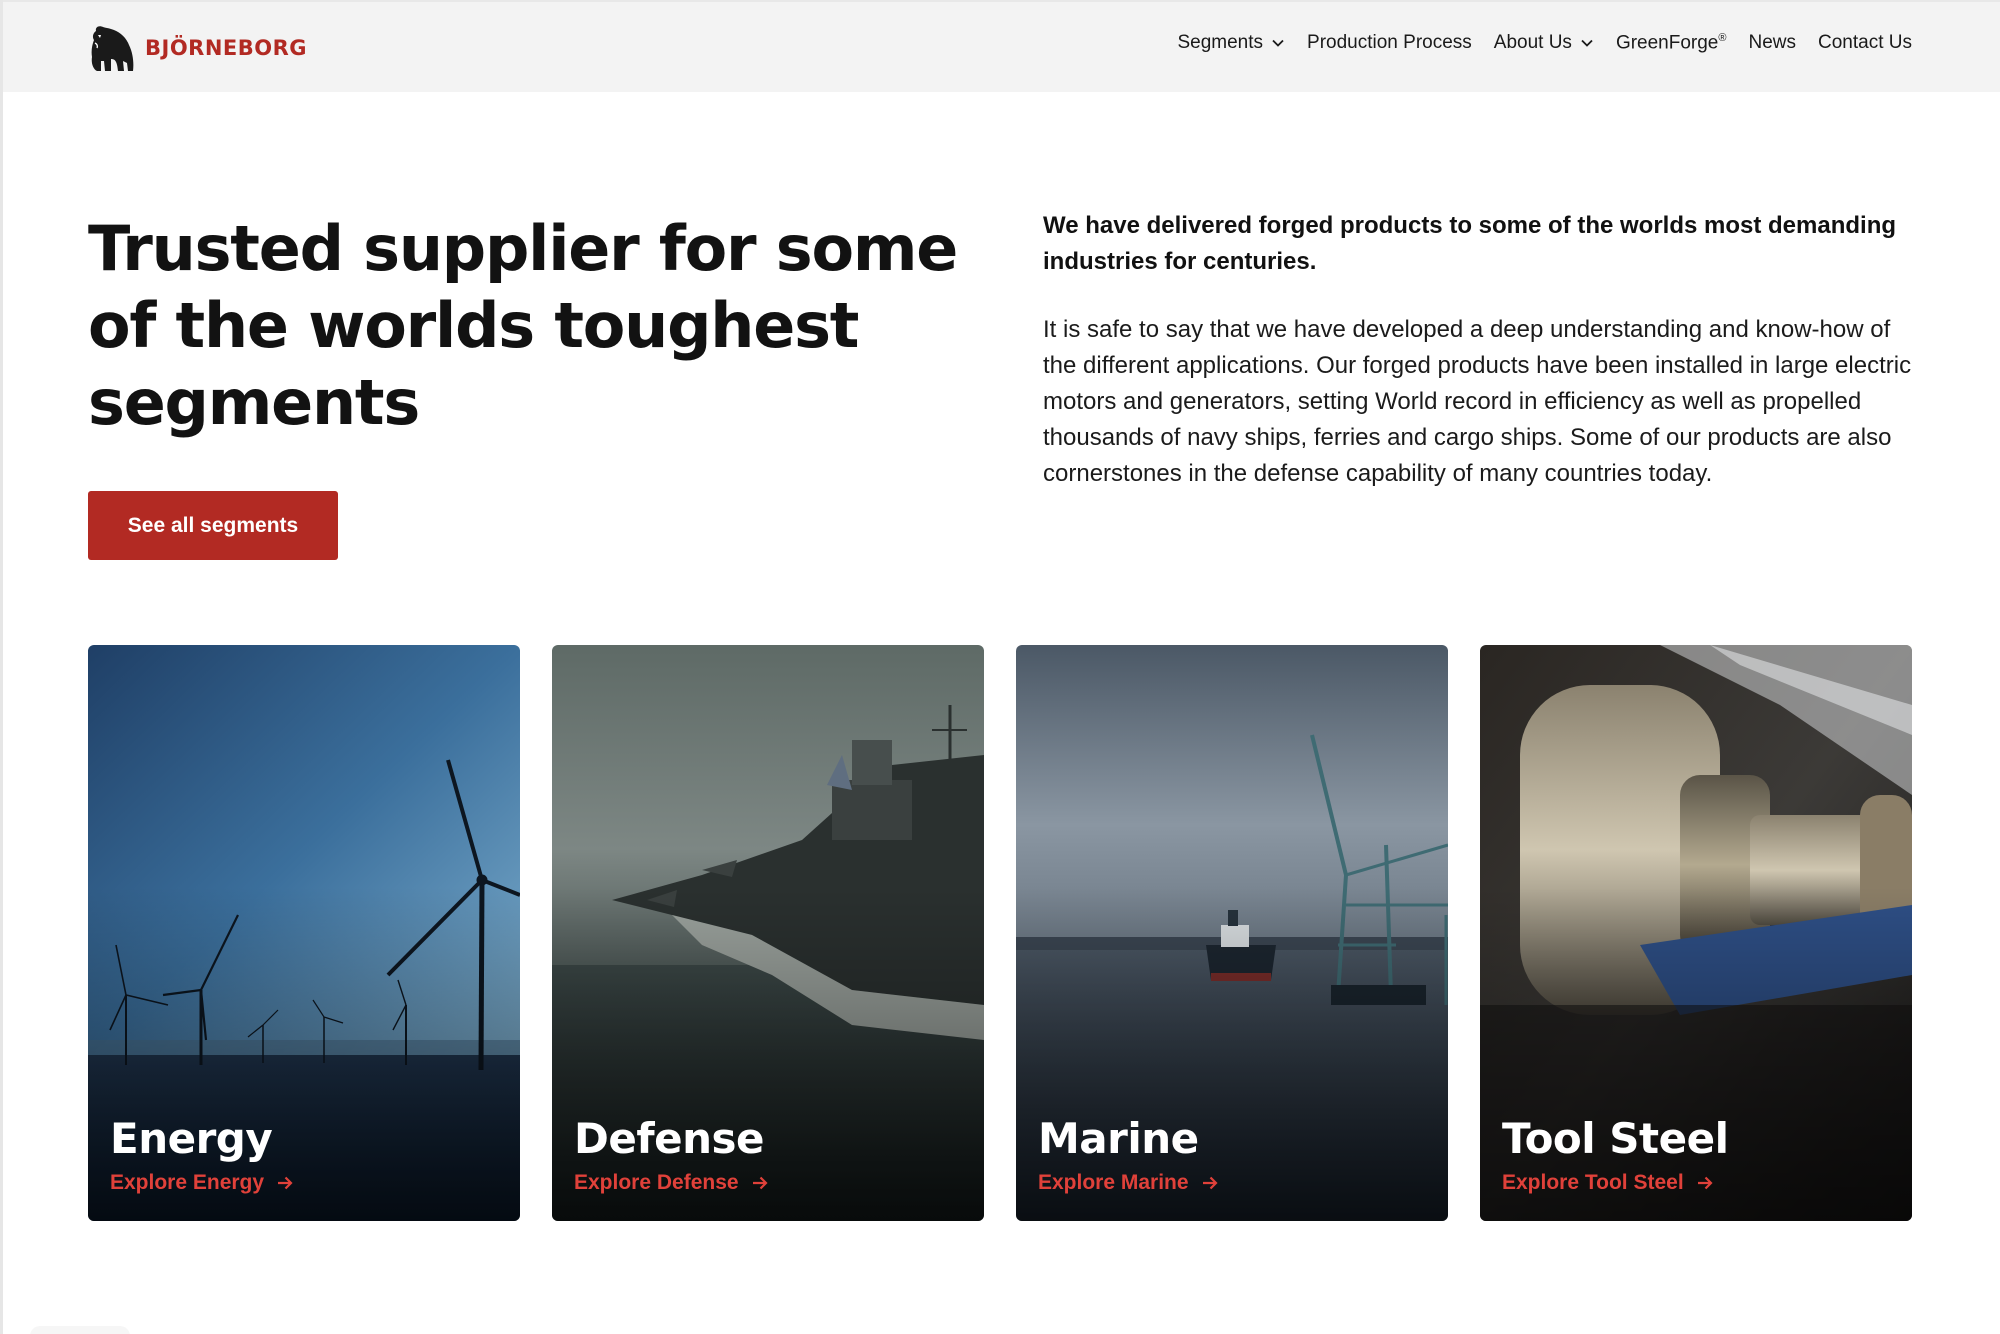  What do you see at coordinates (1232, 933) in the screenshot?
I see `segment-card-marine: Marine Explore Marine` at bounding box center [1232, 933].